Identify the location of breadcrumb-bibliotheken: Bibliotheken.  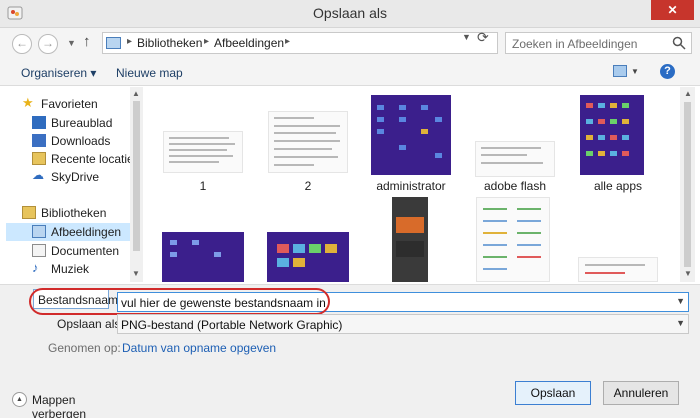
(169, 43).